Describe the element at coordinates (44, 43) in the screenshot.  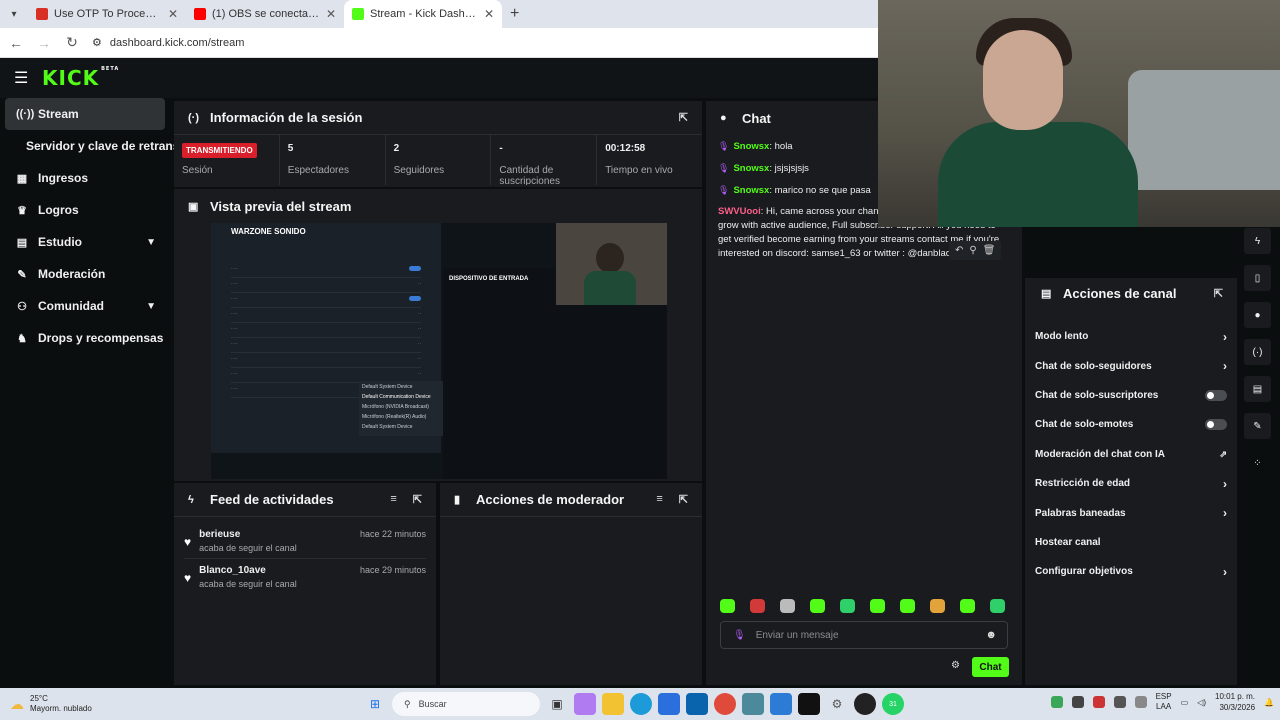
I see `forward-icon: →` at that location.